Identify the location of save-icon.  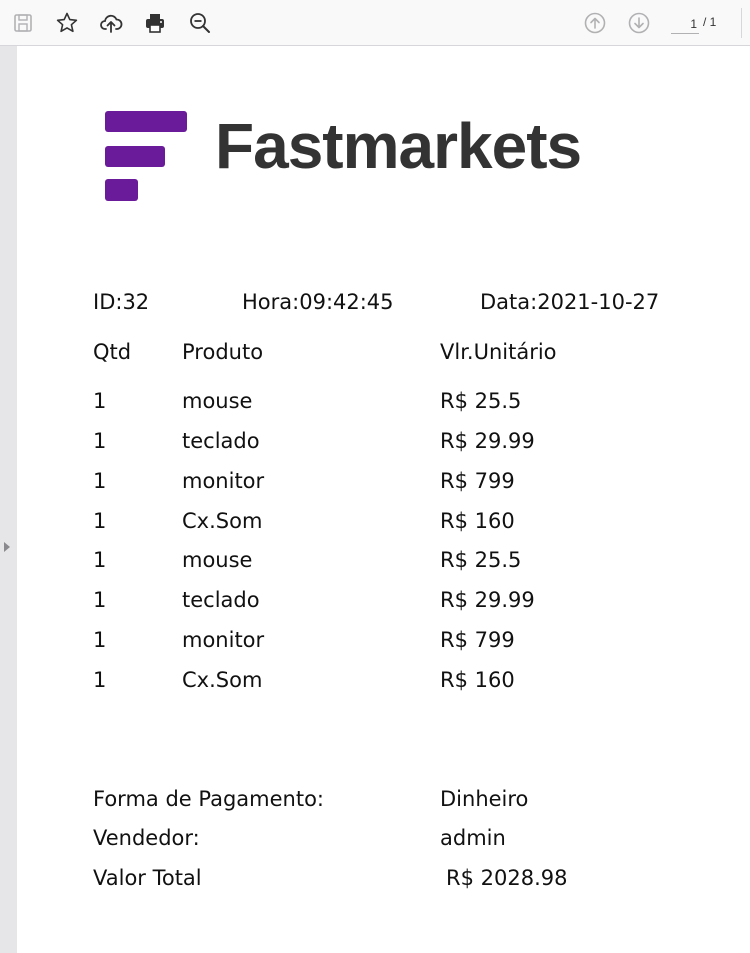
(23, 23).